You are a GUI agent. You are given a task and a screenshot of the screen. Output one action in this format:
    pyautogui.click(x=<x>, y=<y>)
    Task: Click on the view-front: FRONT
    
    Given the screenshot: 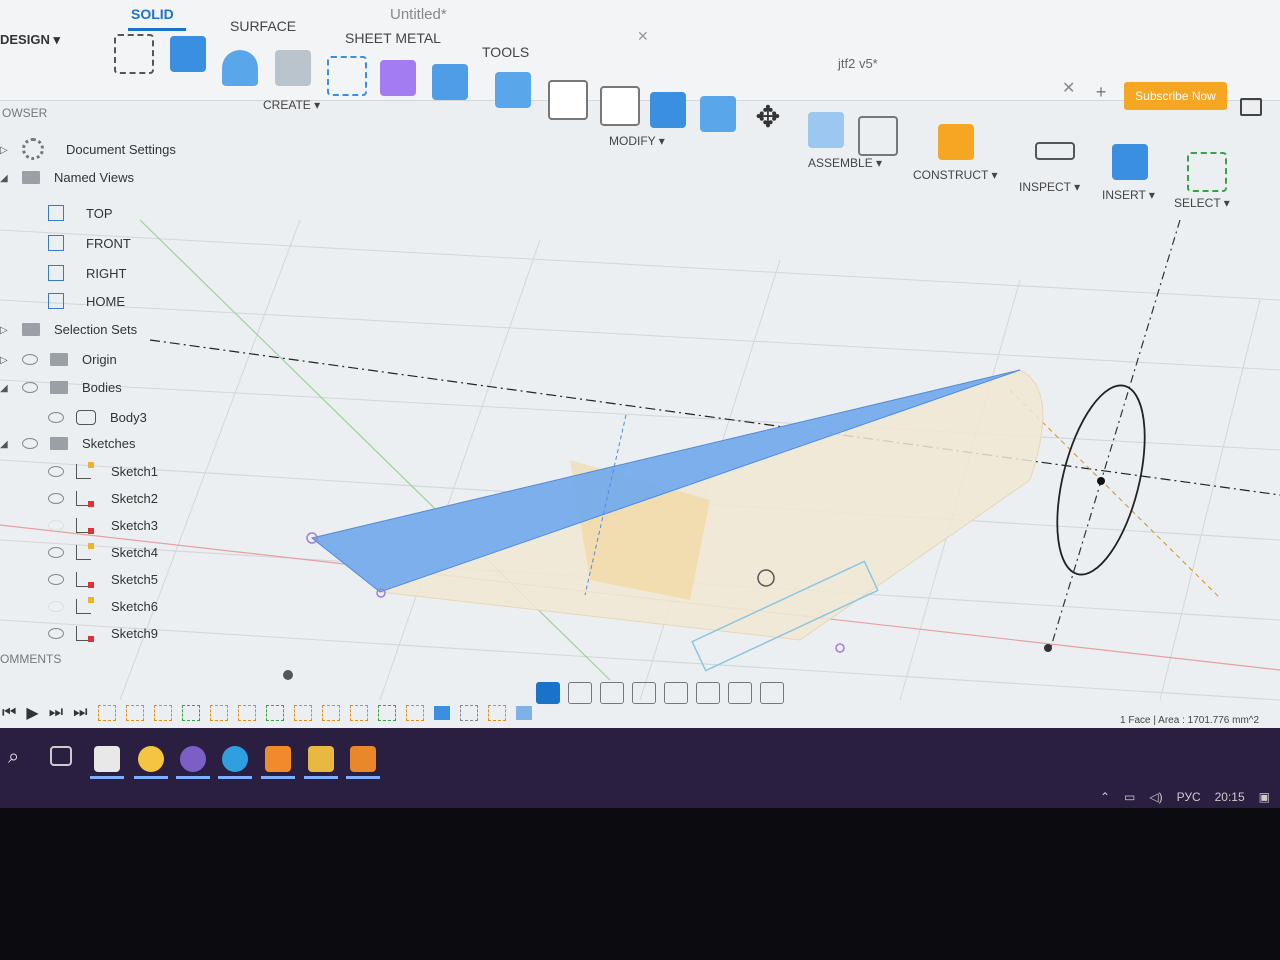 What is the action you would take?
    pyautogui.click(x=89, y=243)
    